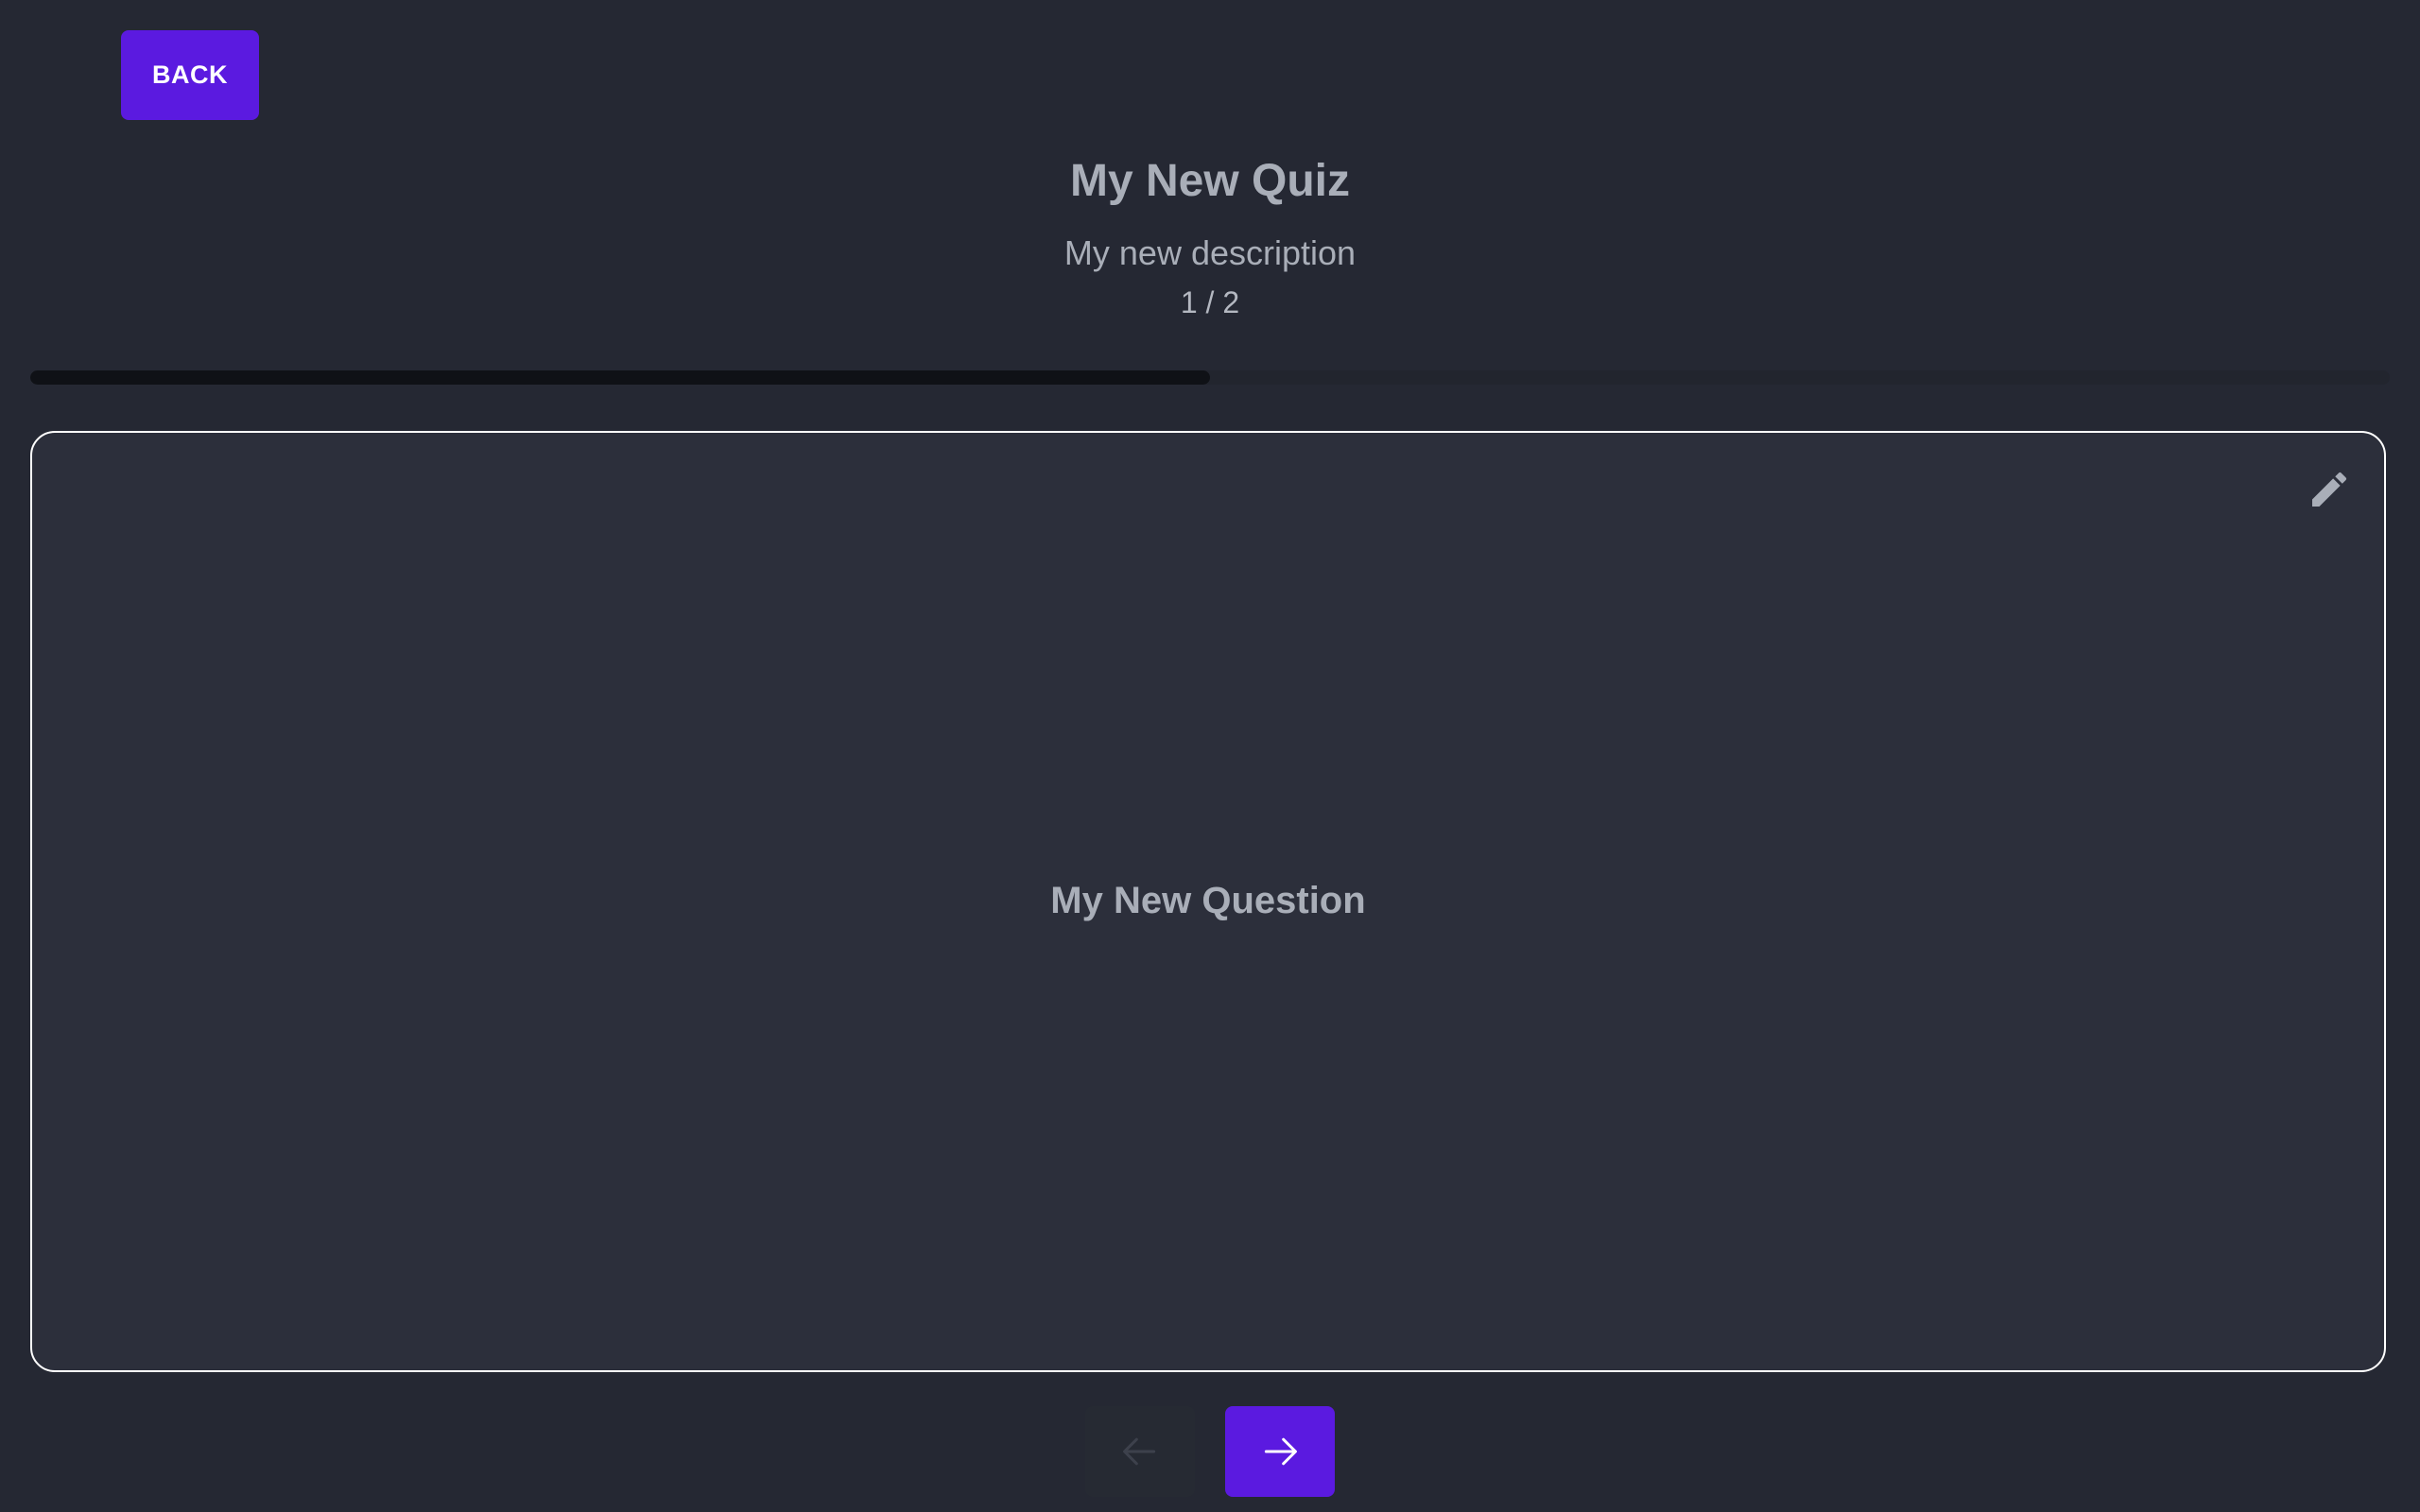  What do you see at coordinates (1210, 252) in the screenshot?
I see `quiz-description: My new description` at bounding box center [1210, 252].